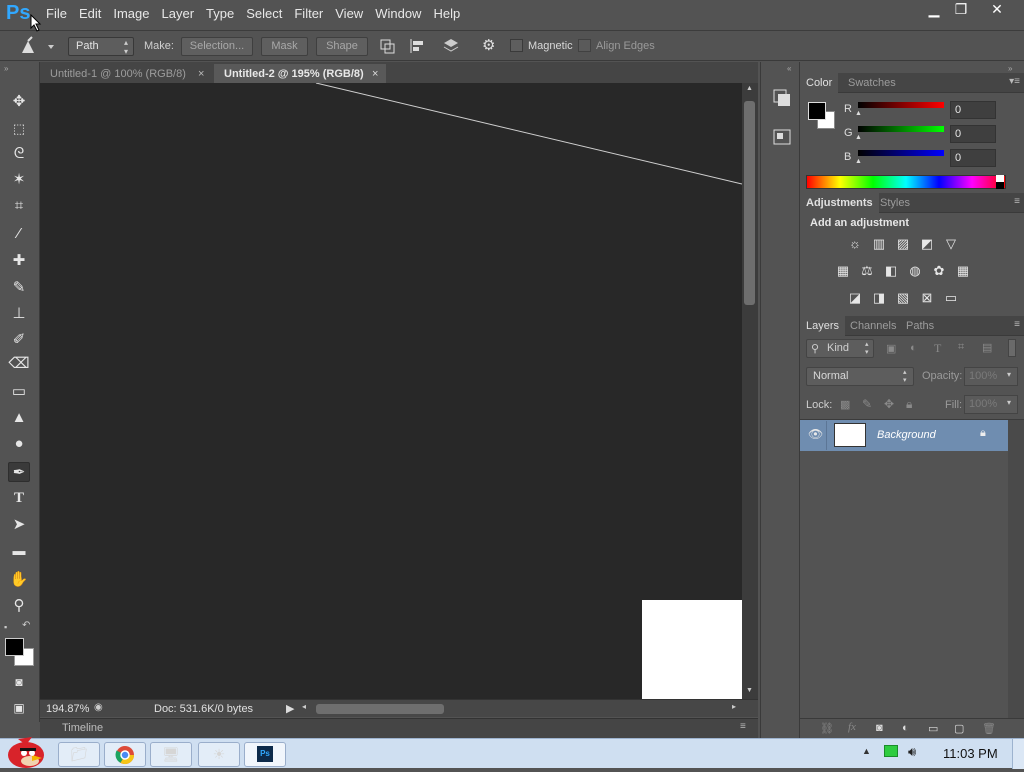 This screenshot has width=1024, height=772. Describe the element at coordinates (827, 728) in the screenshot. I see `link-layers-icon: ⛓︎` at that location.